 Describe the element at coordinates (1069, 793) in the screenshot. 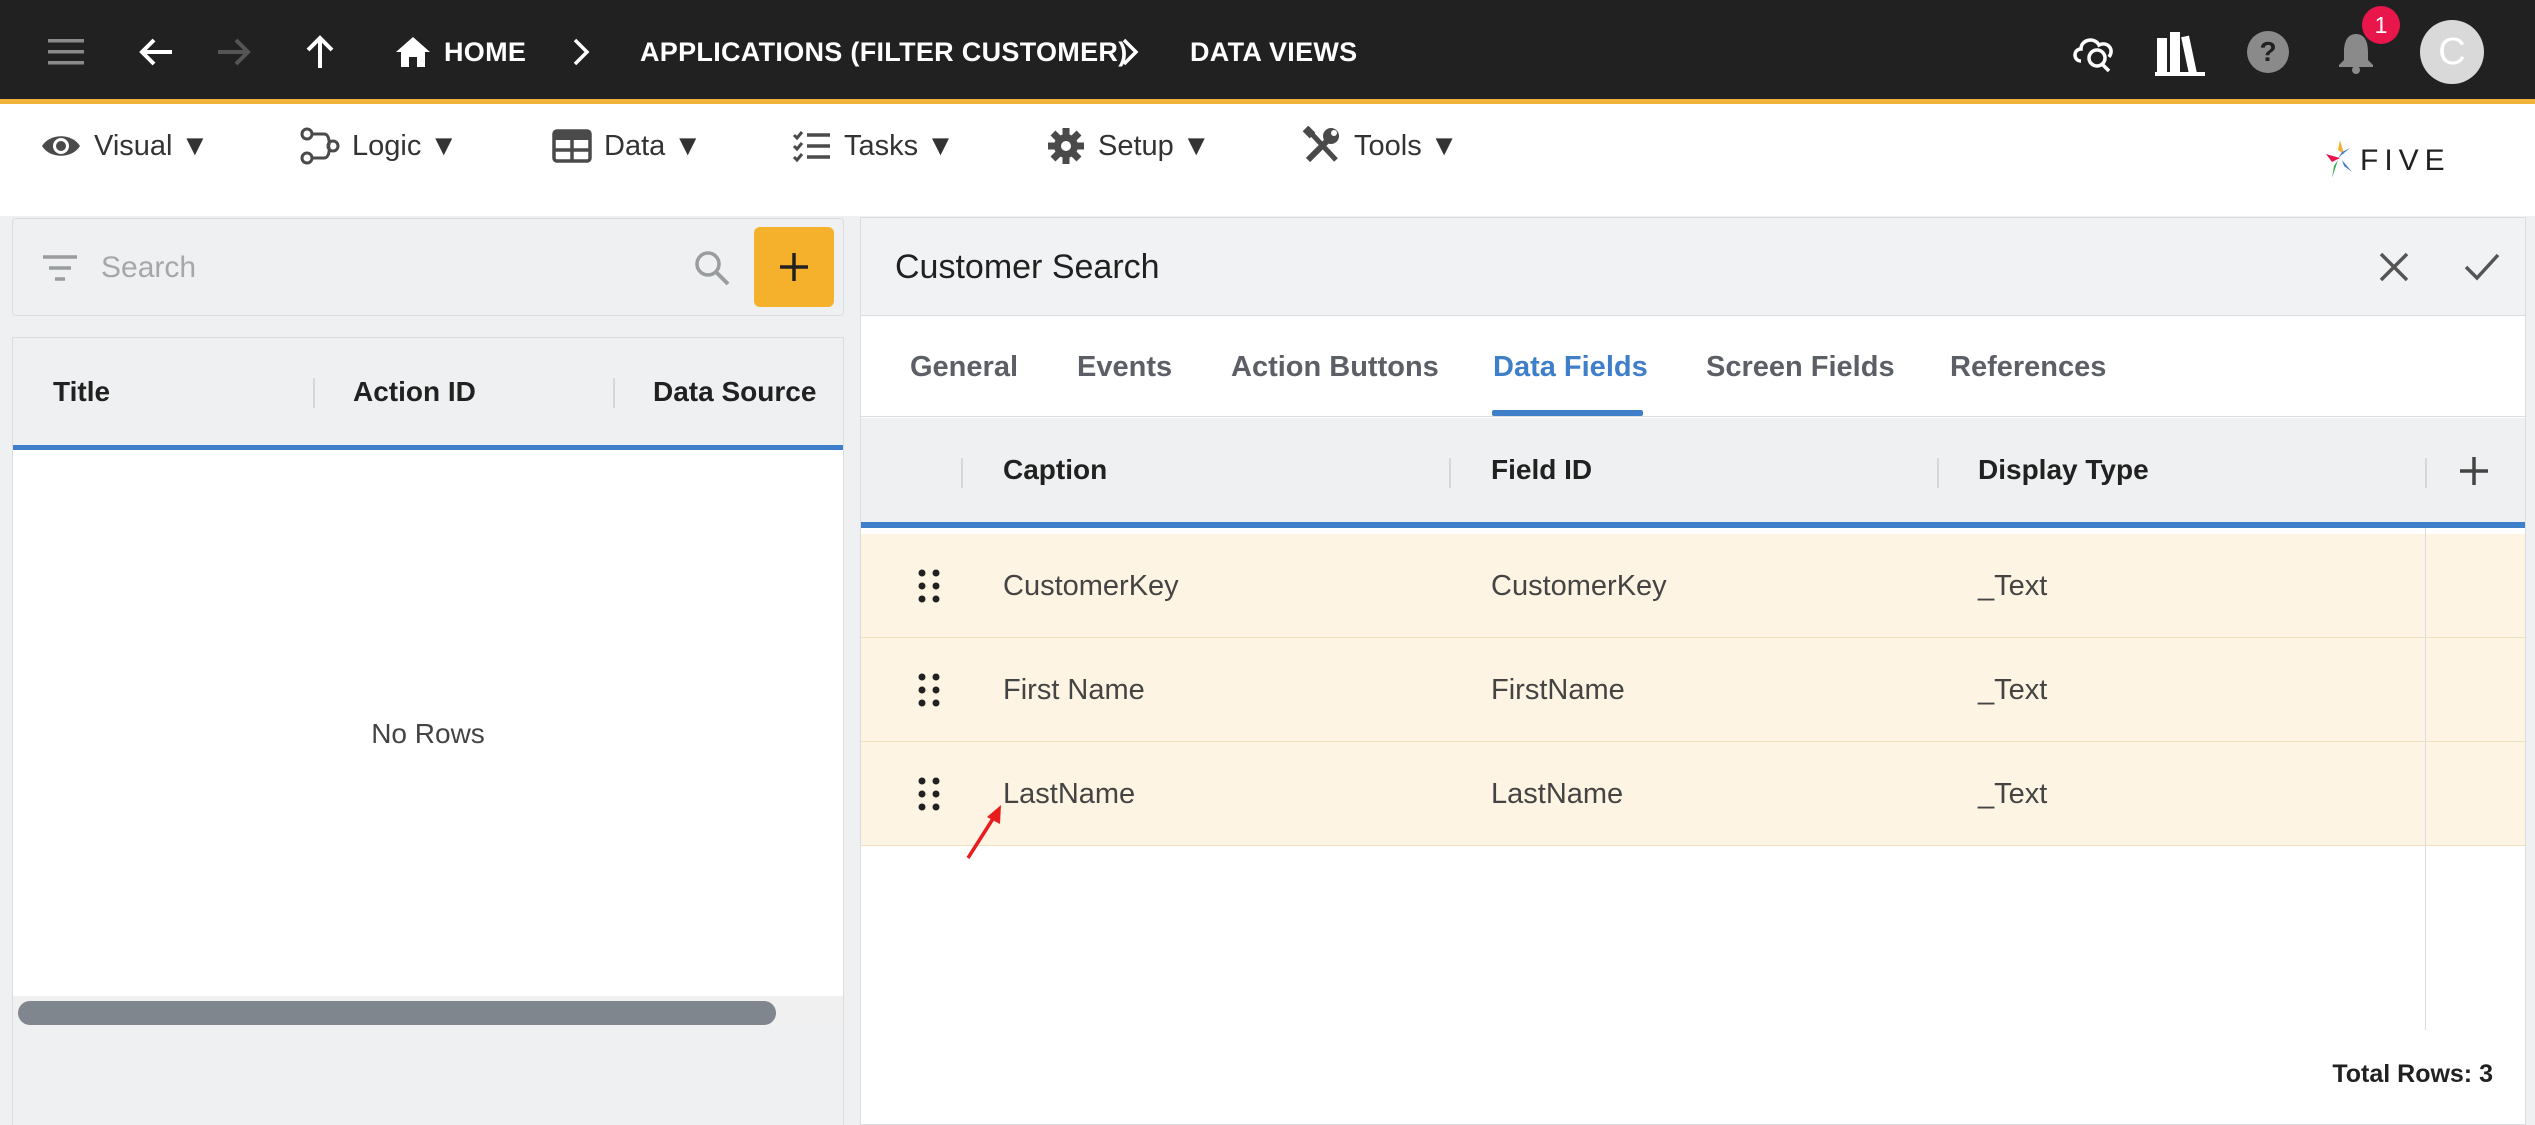

I see `cell-caption: LastName` at that location.